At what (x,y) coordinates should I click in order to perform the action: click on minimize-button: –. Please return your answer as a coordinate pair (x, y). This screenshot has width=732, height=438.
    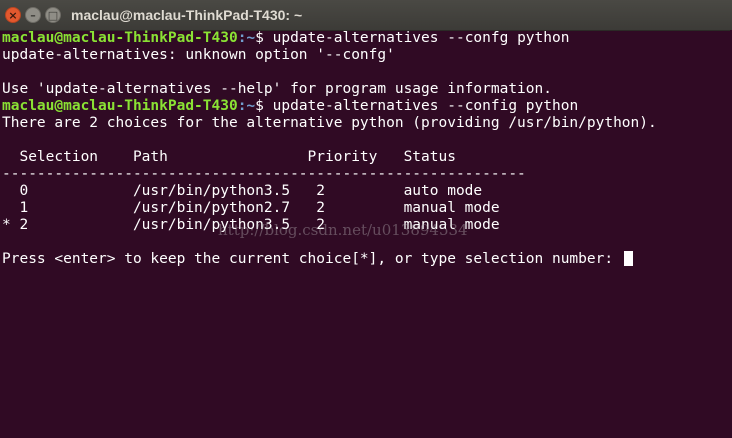
    Looking at the image, I should click on (33, 15).